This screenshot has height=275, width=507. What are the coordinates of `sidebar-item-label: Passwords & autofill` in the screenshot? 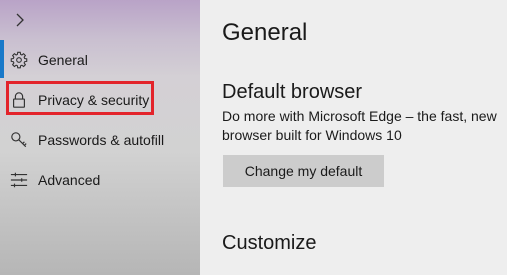 It's located at (101, 140).